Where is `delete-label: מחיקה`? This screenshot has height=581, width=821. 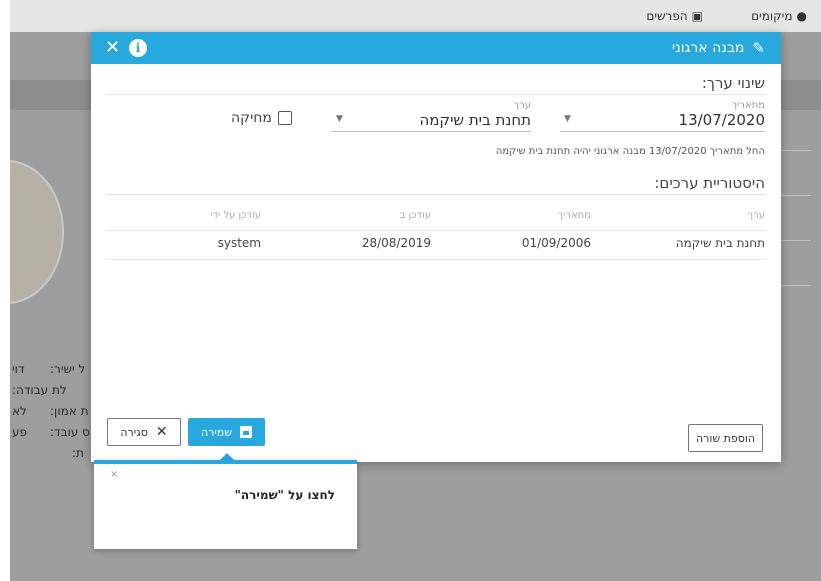
delete-label: מחיקה is located at coordinates (251, 118).